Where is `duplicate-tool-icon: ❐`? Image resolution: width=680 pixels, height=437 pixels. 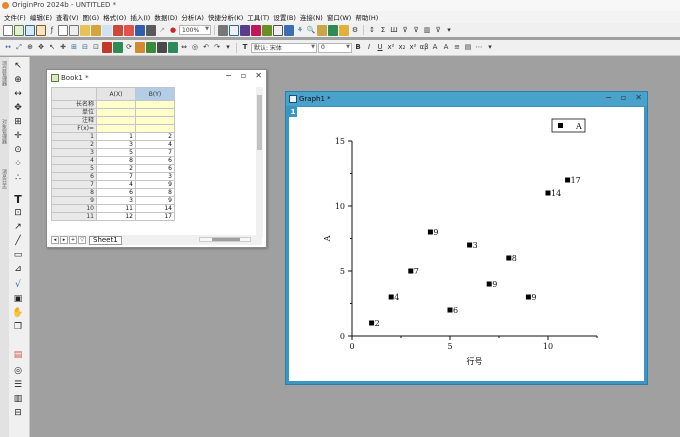
duplicate-tool-icon: ❐ is located at coordinates (18, 327).